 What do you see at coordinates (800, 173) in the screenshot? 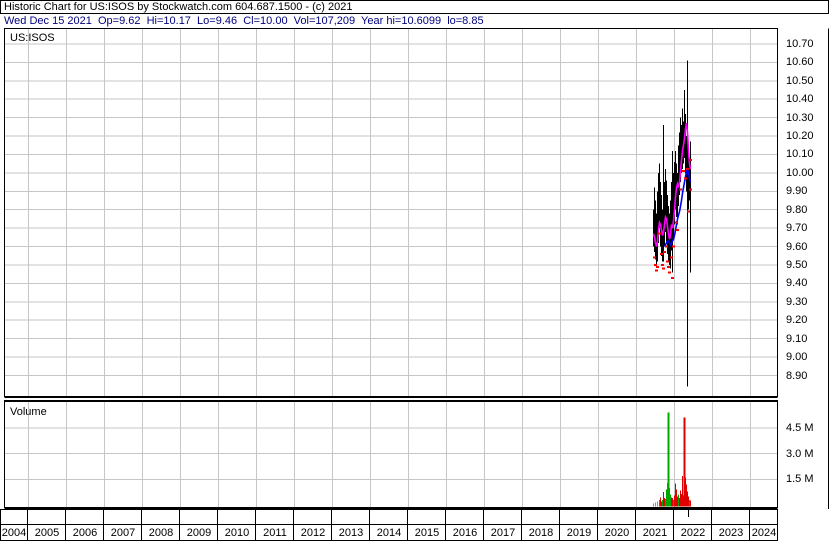
I see `price-axis-label: 10.00` at bounding box center [800, 173].